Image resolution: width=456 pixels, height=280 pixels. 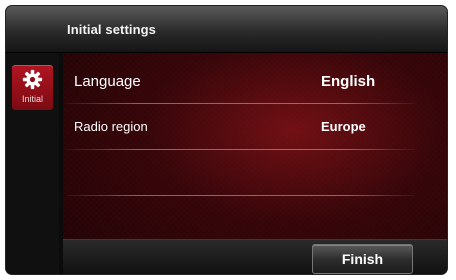 I want to click on bottom-bar: Finish, so click(x=255, y=256).